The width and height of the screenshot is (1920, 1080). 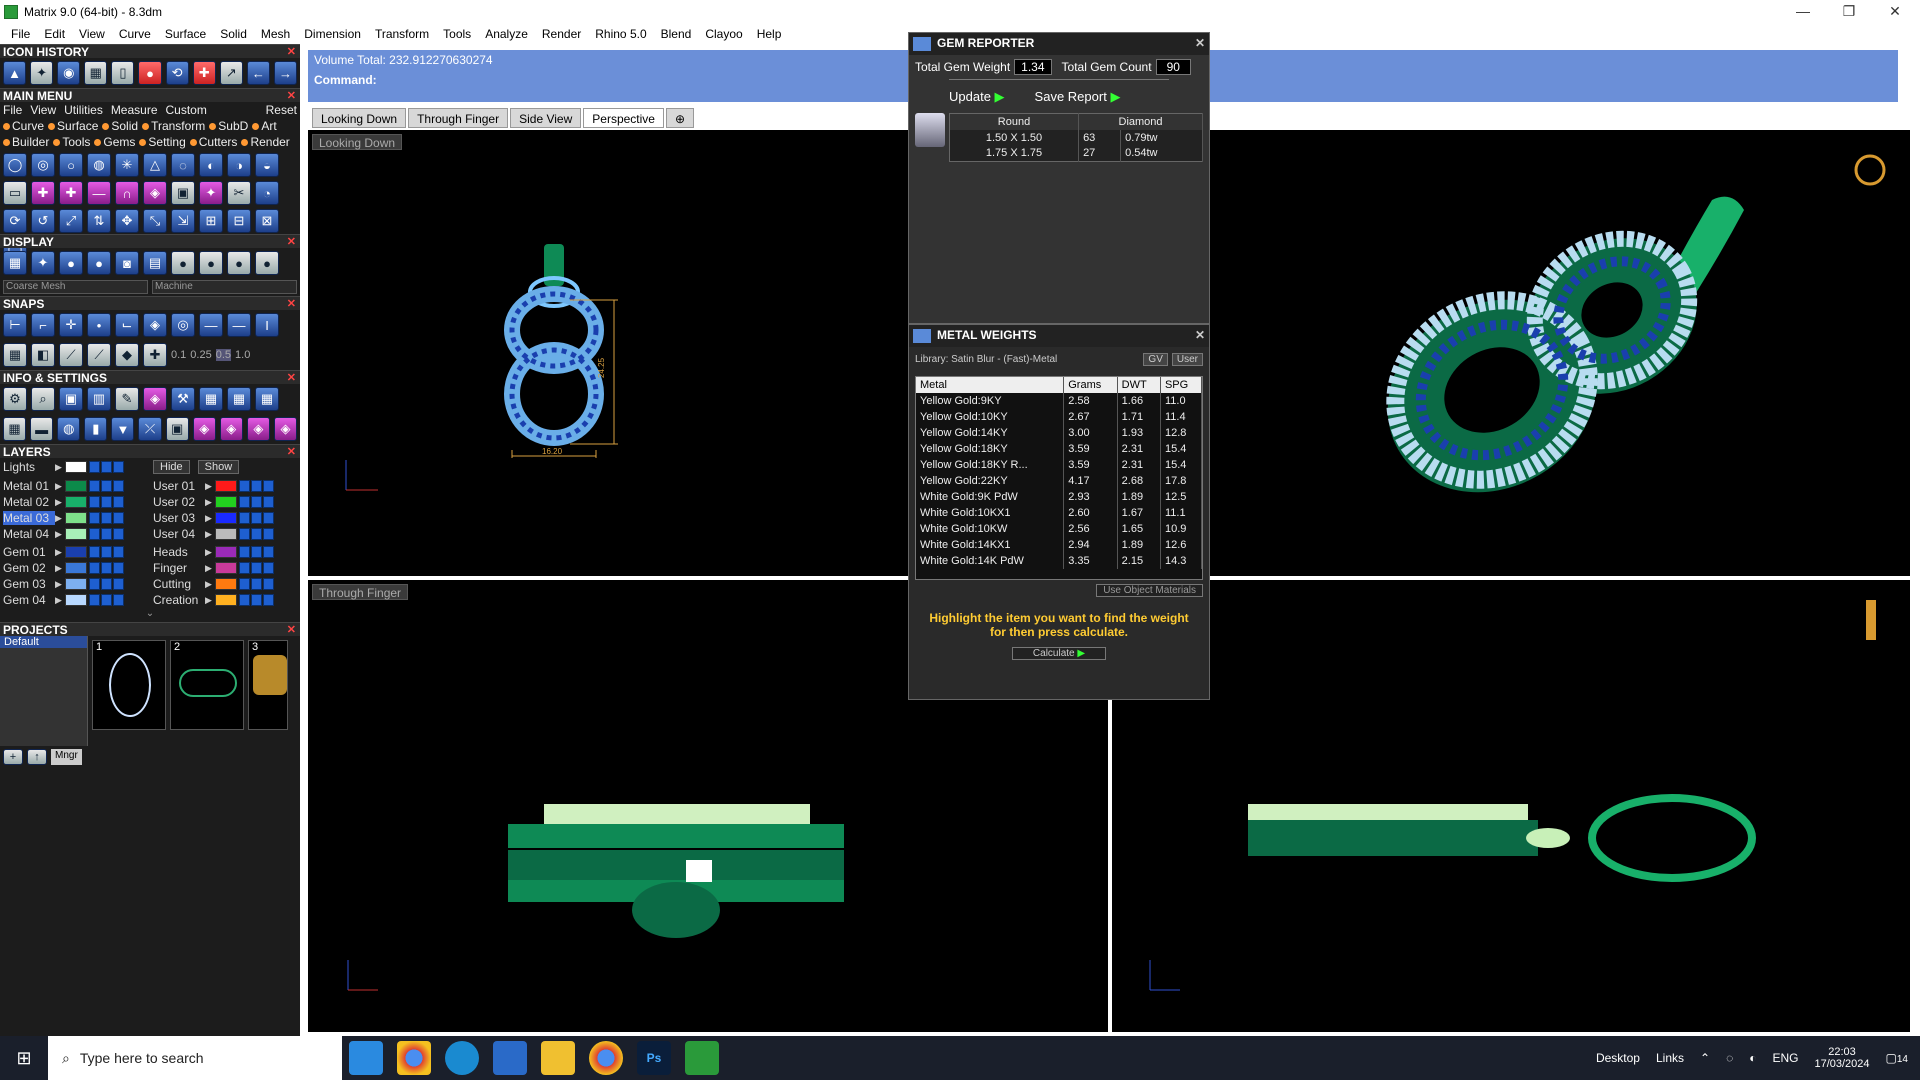 I want to click on layer-name: Creation, so click(x=179, y=600).